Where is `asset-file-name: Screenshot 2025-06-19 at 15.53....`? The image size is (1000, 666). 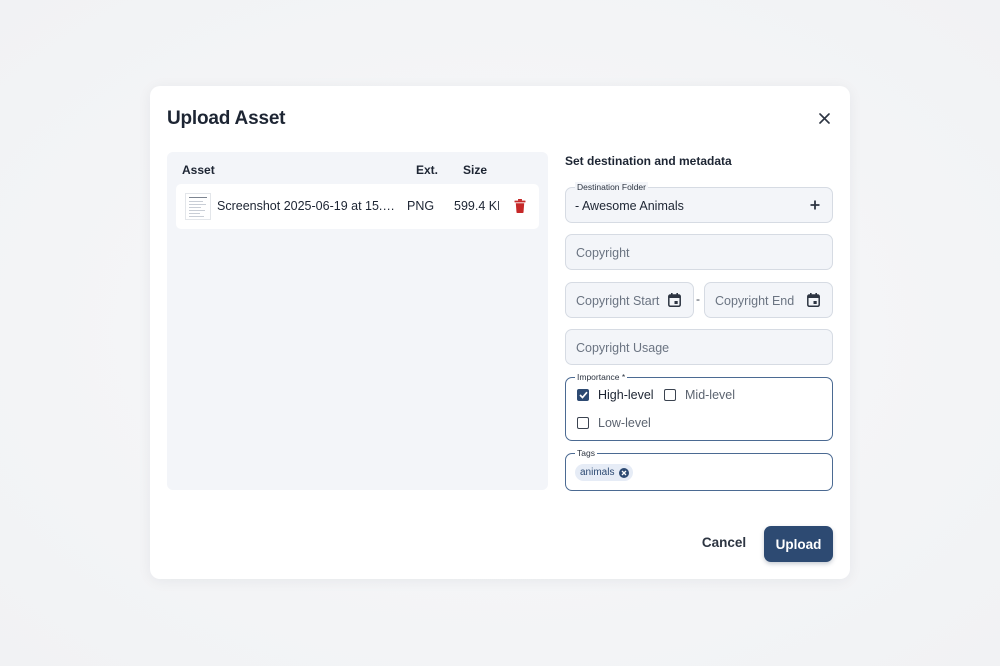
asset-file-name: Screenshot 2025-06-19 at 15.53.... is located at coordinates (306, 206).